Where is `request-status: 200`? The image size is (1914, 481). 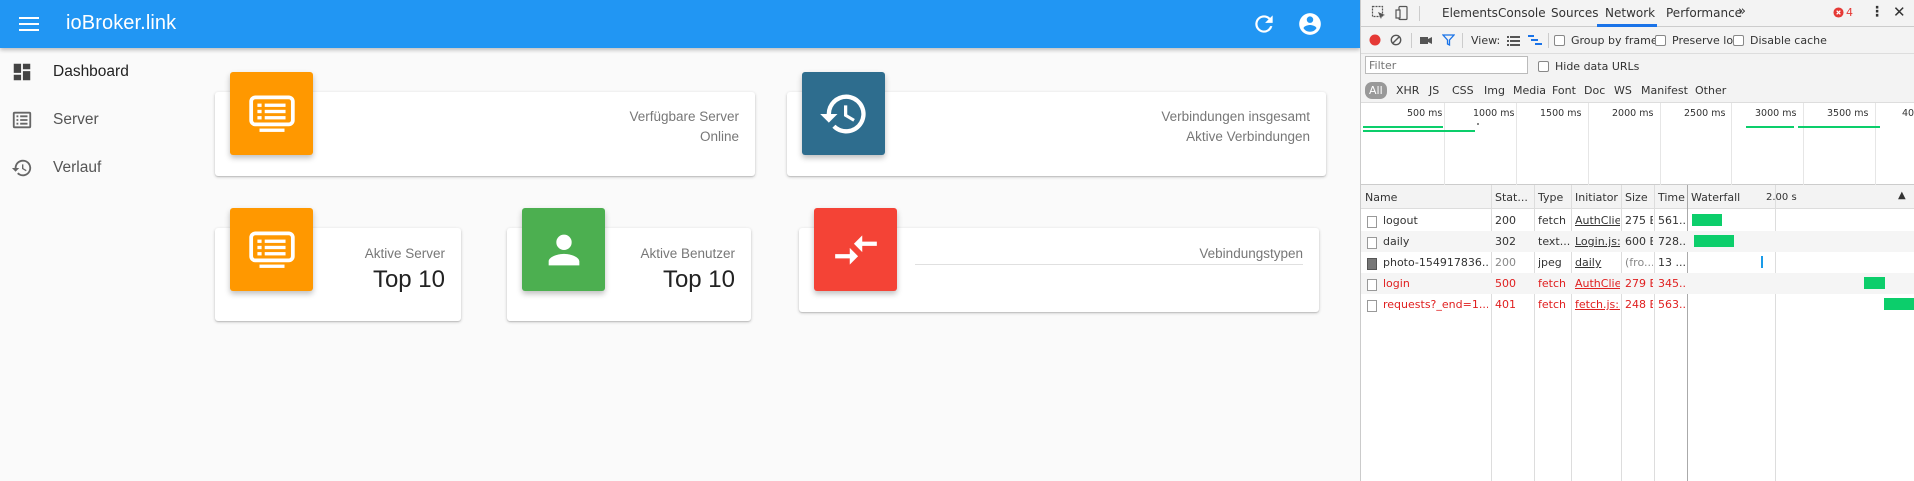
request-status: 200 is located at coordinates (1505, 220).